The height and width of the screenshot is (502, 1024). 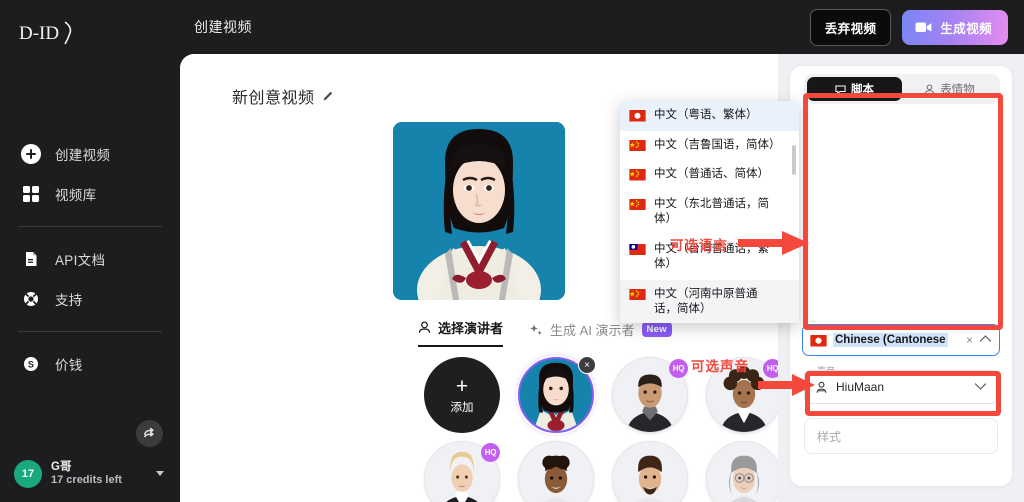 What do you see at coordinates (706, 301) in the screenshot?
I see `language-option-label: 中文（河南中原普通话，简体）` at bounding box center [706, 301].